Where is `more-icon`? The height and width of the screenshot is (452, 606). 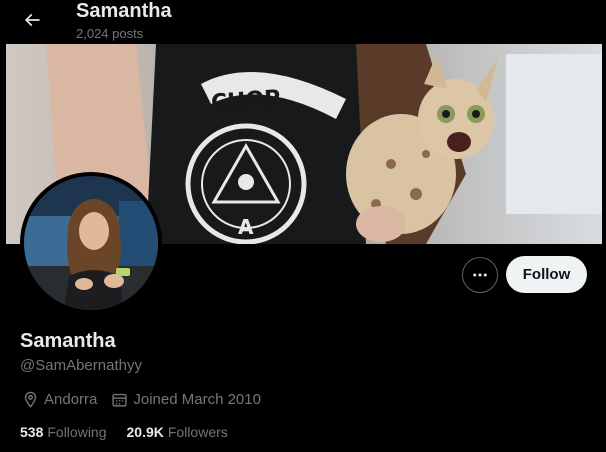 more-icon is located at coordinates (480, 275).